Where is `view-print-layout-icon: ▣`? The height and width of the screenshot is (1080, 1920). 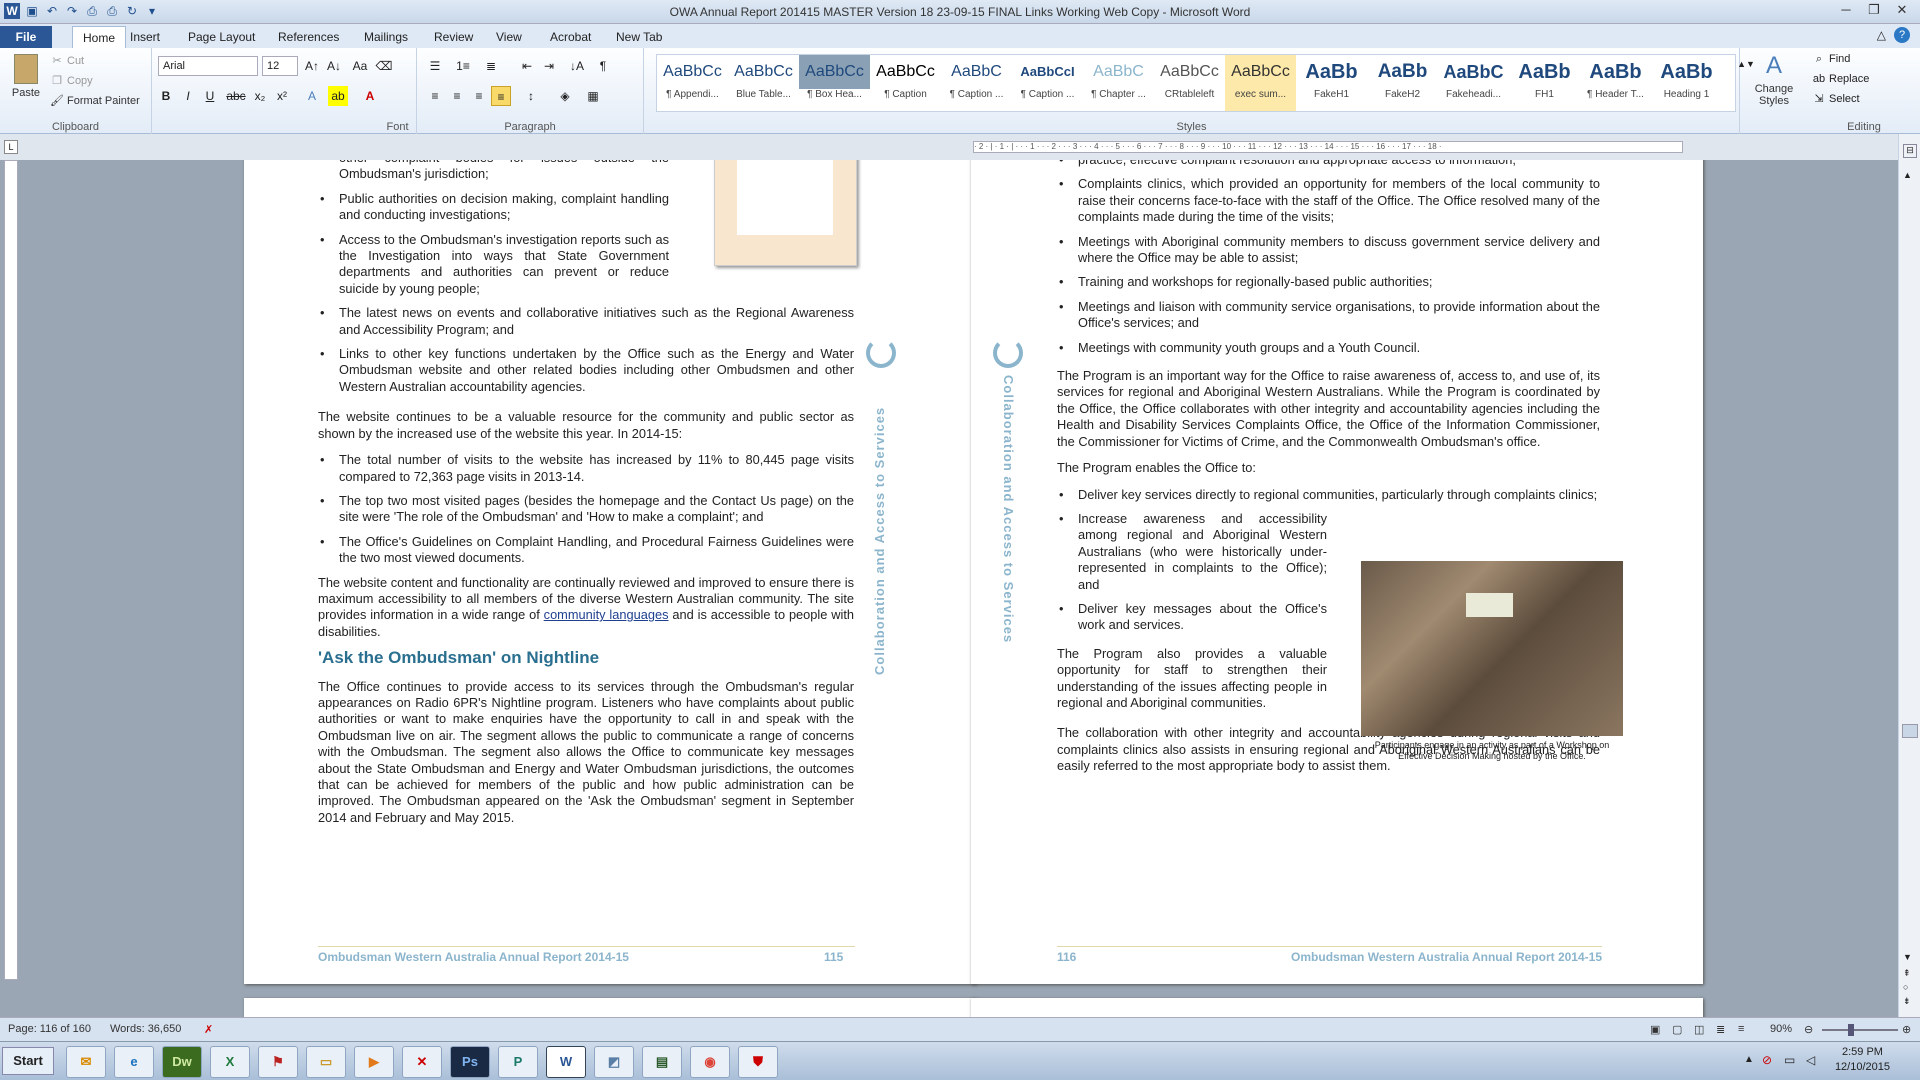
view-print-layout-icon: ▣ is located at coordinates (1655, 1029).